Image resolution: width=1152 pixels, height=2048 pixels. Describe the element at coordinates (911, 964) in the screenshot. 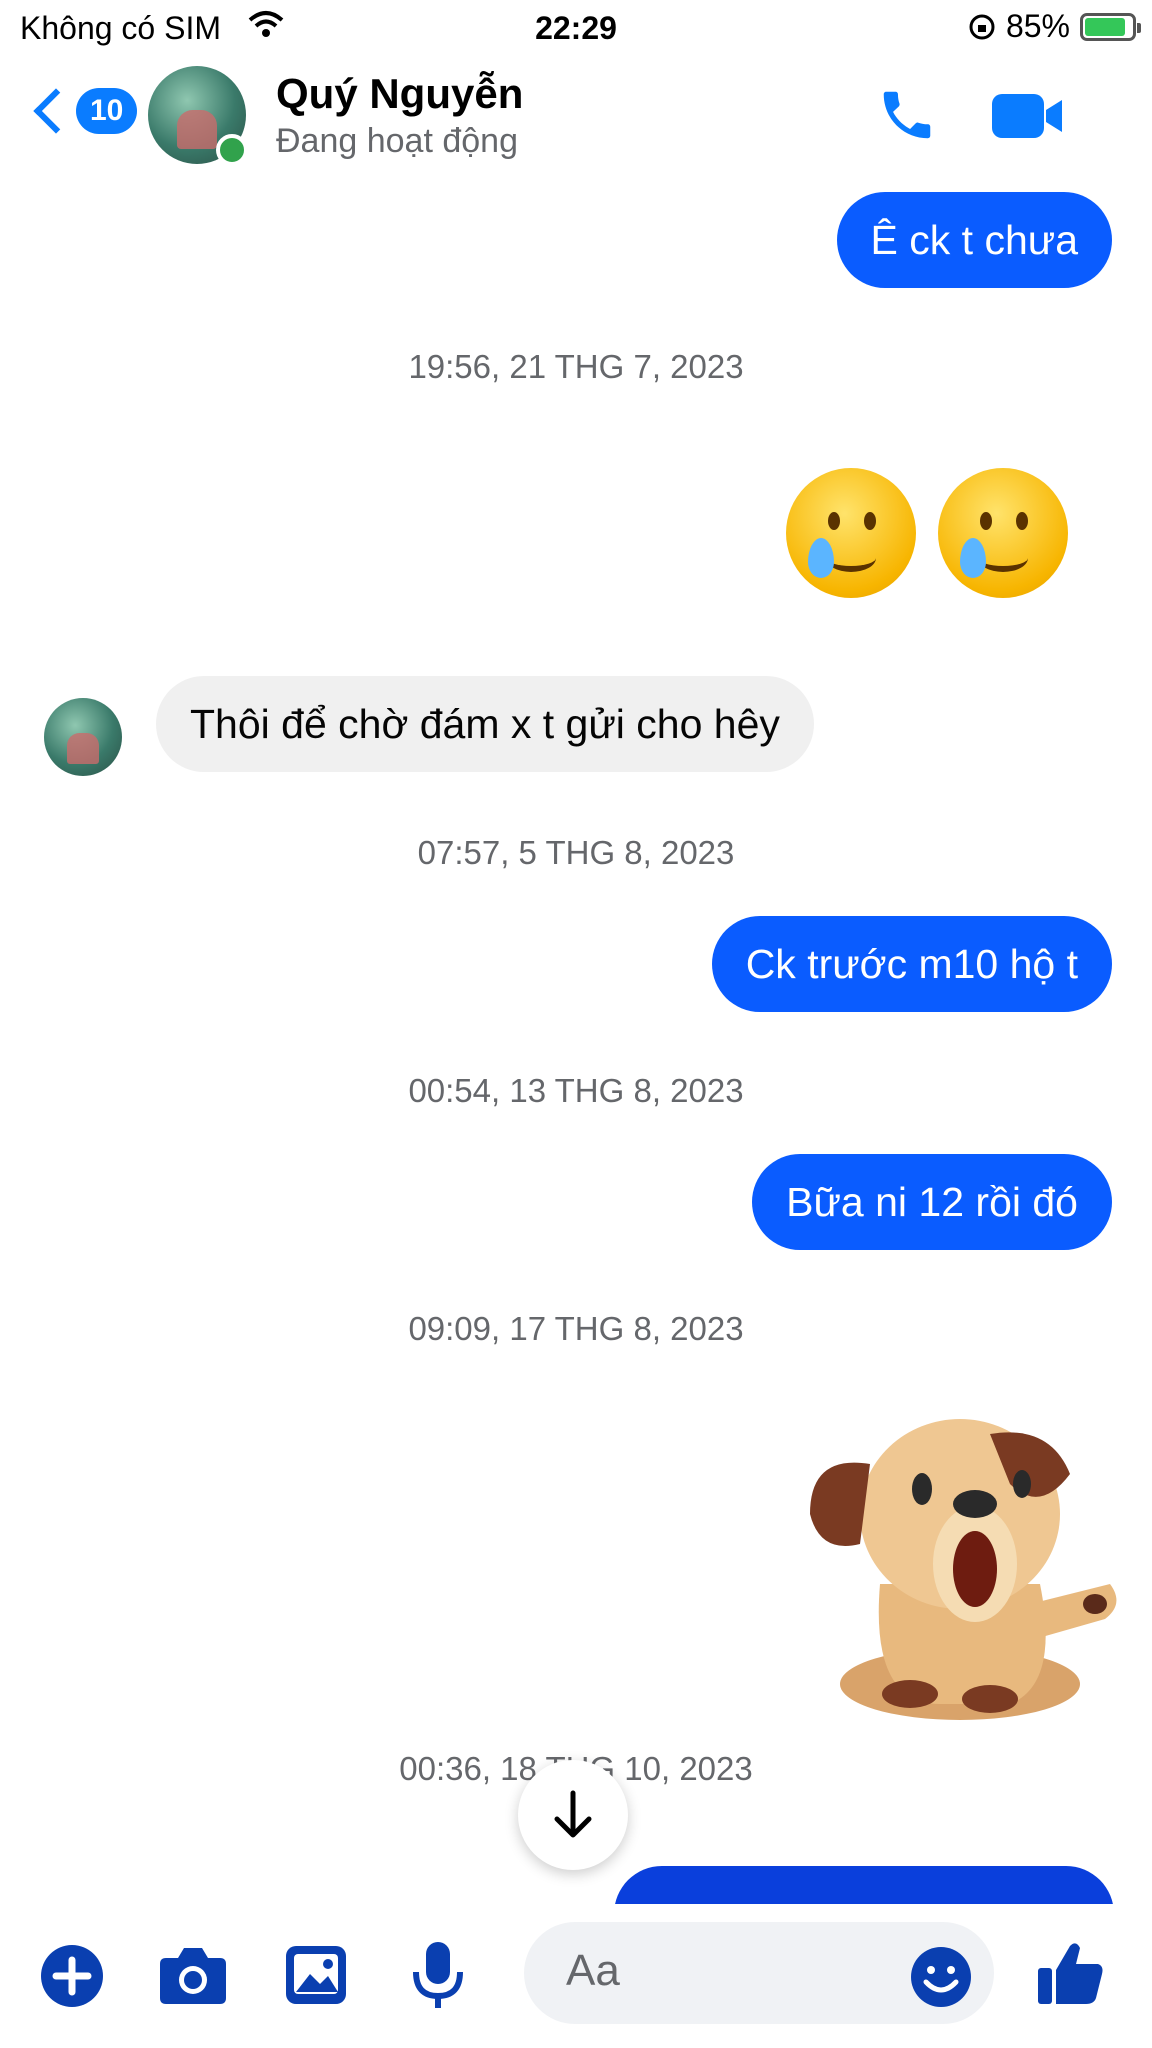

I see `outgoing-message: Ck trước m10 hộ t` at that location.